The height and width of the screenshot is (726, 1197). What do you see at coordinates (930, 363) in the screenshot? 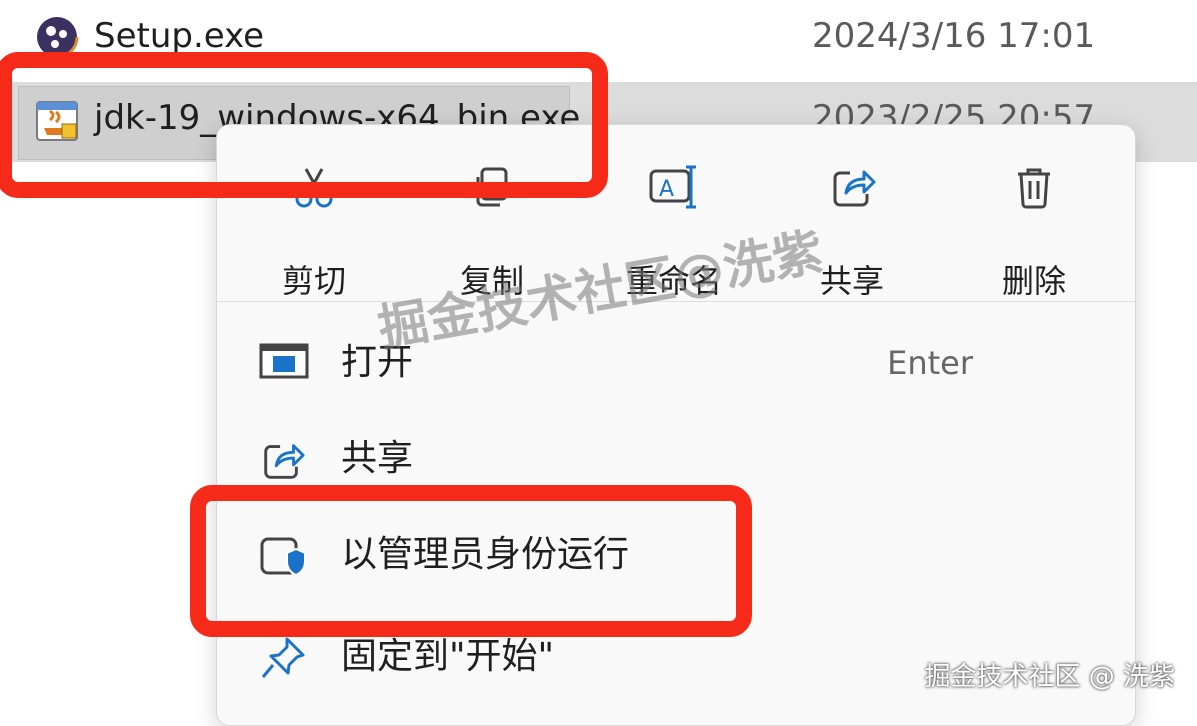
I see `shortcut-text: Enter` at bounding box center [930, 363].